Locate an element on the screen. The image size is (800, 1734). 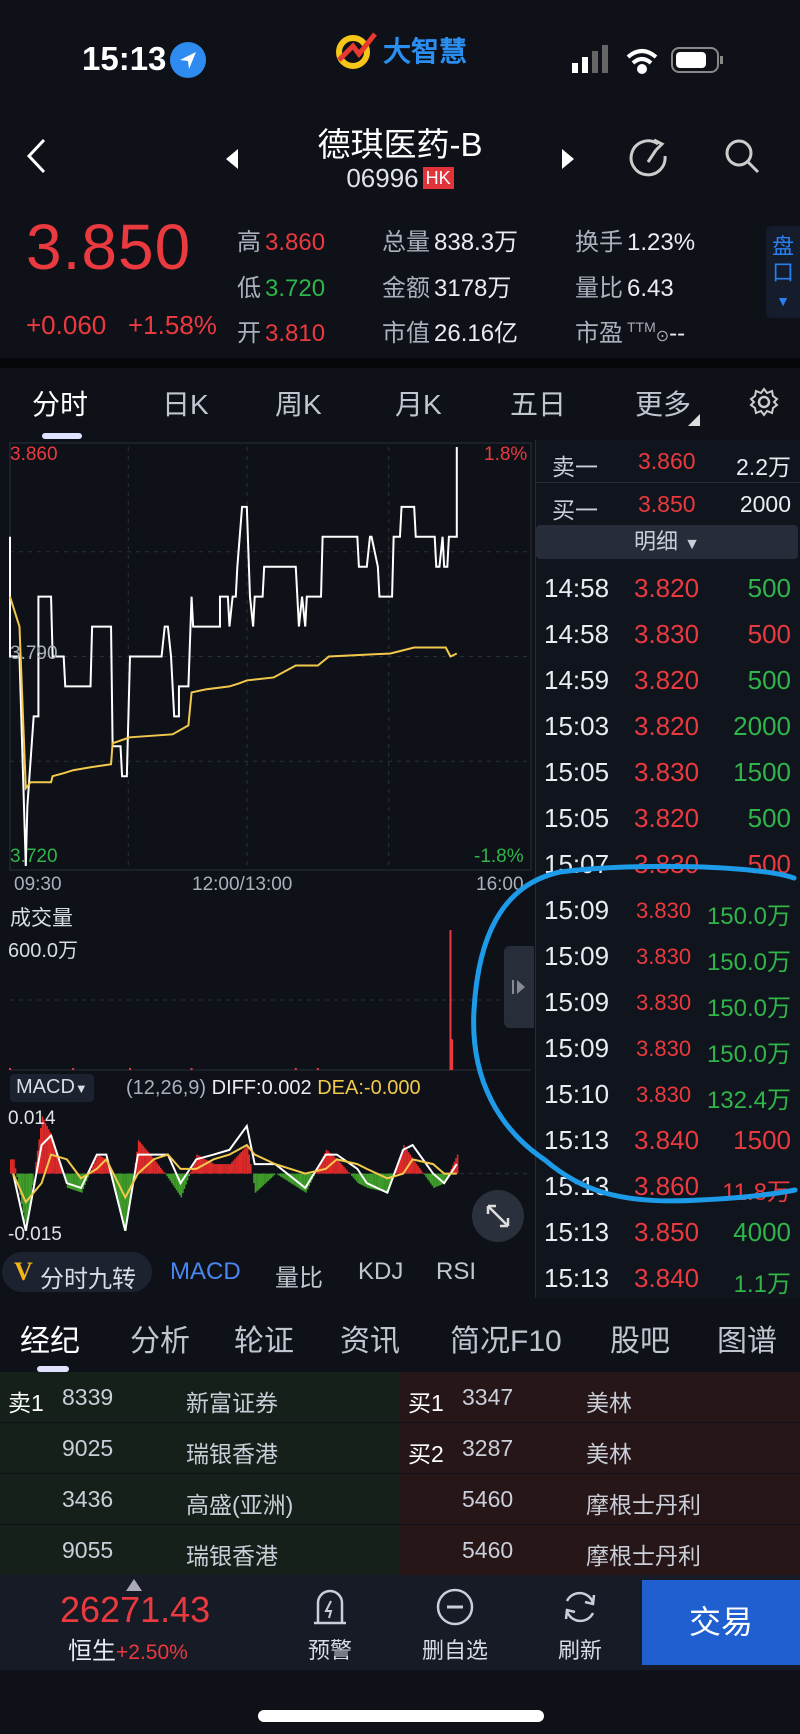
buy1-price: 3.850 is located at coordinates (667, 504).